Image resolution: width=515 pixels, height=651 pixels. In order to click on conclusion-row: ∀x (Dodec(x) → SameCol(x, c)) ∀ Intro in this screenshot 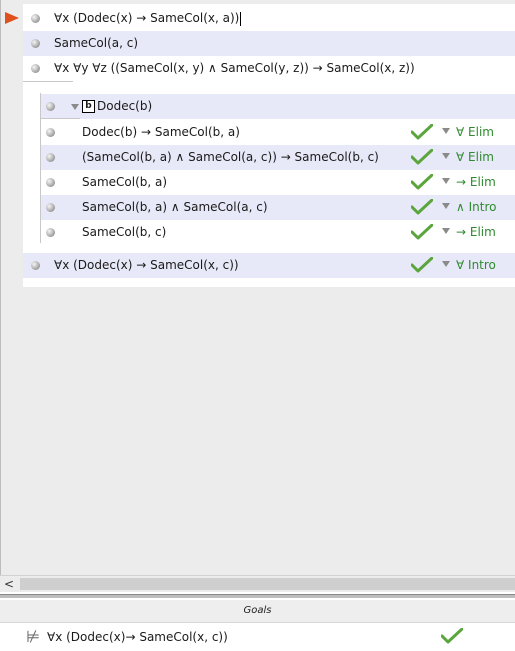, I will do `click(269, 265)`.